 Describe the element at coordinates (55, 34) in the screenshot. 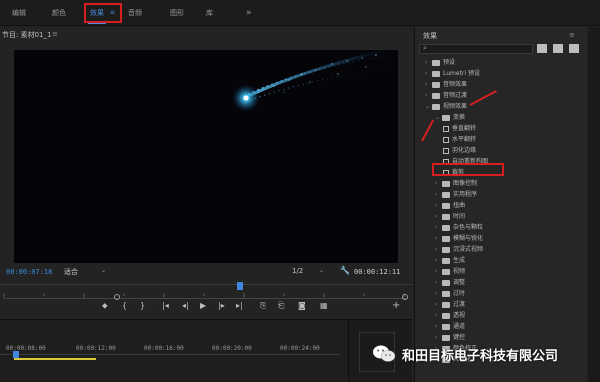

I see `program-monitor-menu-icon: ≡` at that location.